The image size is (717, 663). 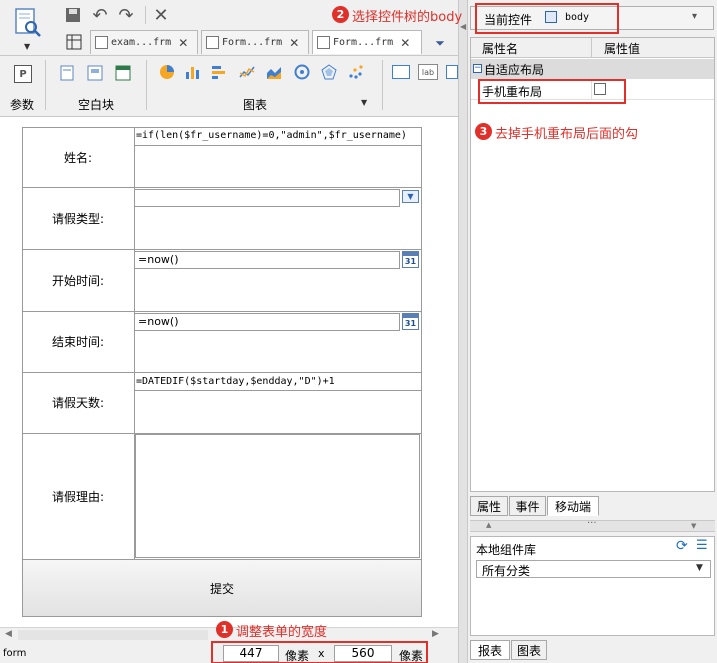 What do you see at coordinates (592, 69) in the screenshot?
I see `section-row: − 自适应布局` at bounding box center [592, 69].